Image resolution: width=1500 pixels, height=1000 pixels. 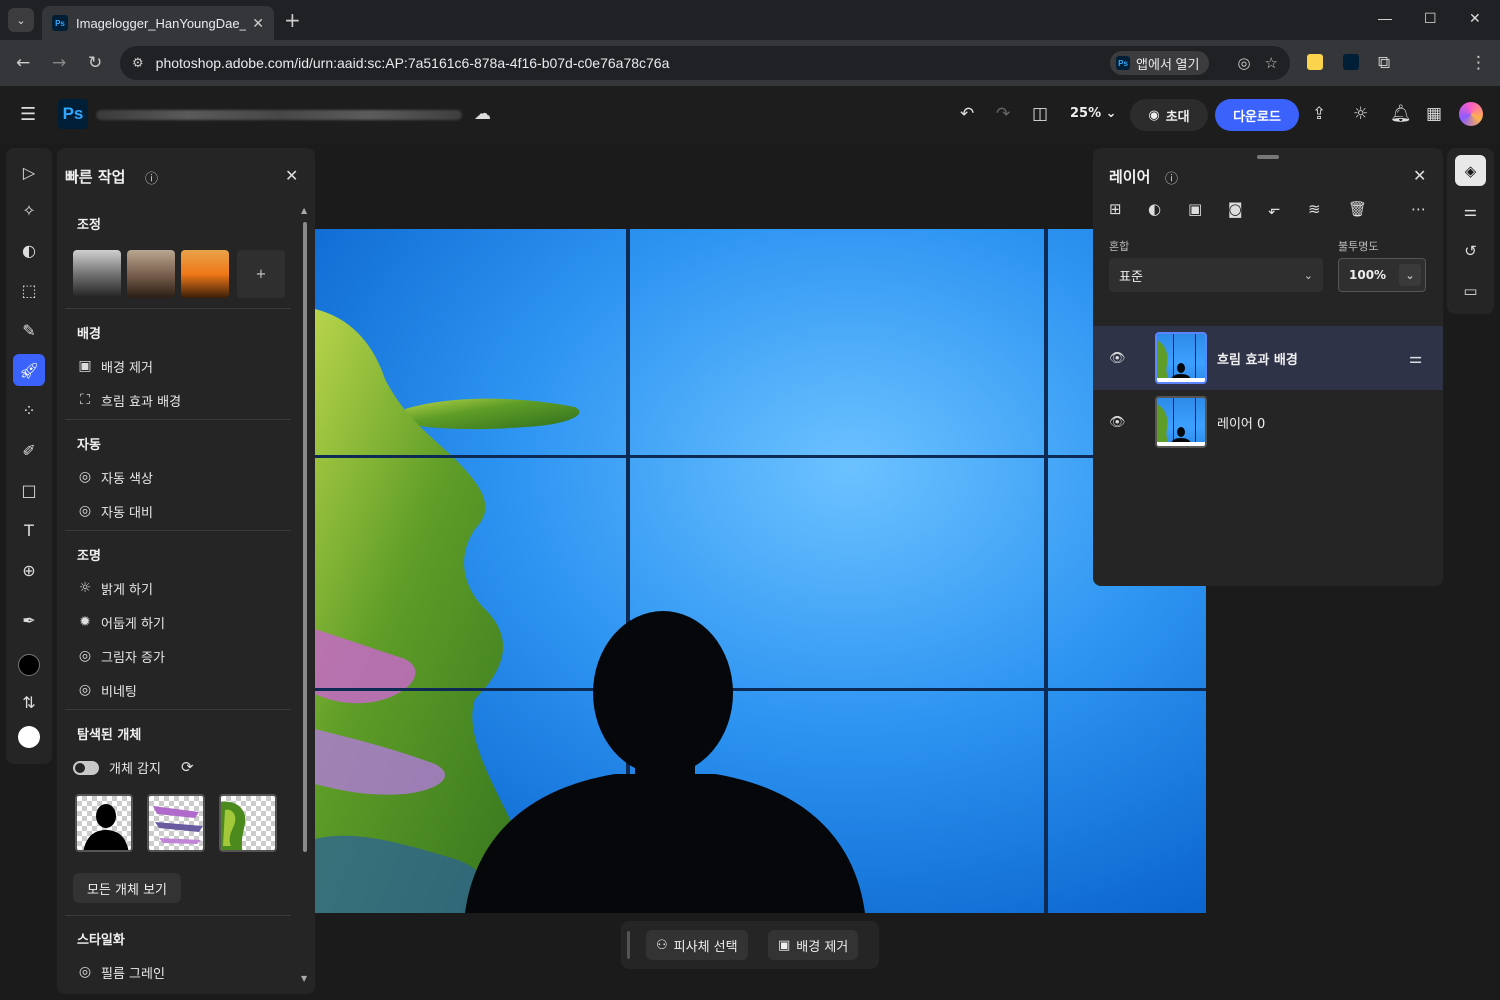 What do you see at coordinates (1357, 209) in the screenshot?
I see `trash-icon: 🗑︎` at bounding box center [1357, 209].